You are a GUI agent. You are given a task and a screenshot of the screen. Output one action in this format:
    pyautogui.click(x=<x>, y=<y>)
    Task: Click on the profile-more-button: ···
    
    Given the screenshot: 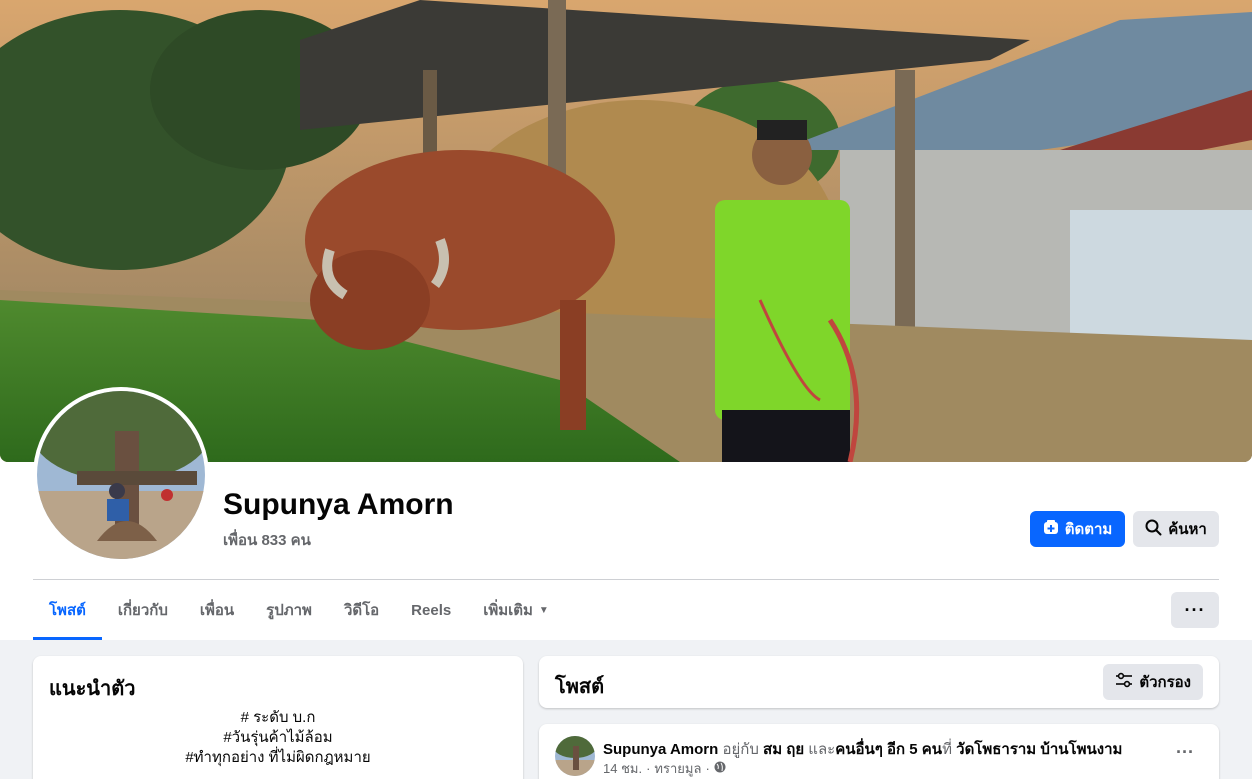 What is the action you would take?
    pyautogui.click(x=1195, y=610)
    